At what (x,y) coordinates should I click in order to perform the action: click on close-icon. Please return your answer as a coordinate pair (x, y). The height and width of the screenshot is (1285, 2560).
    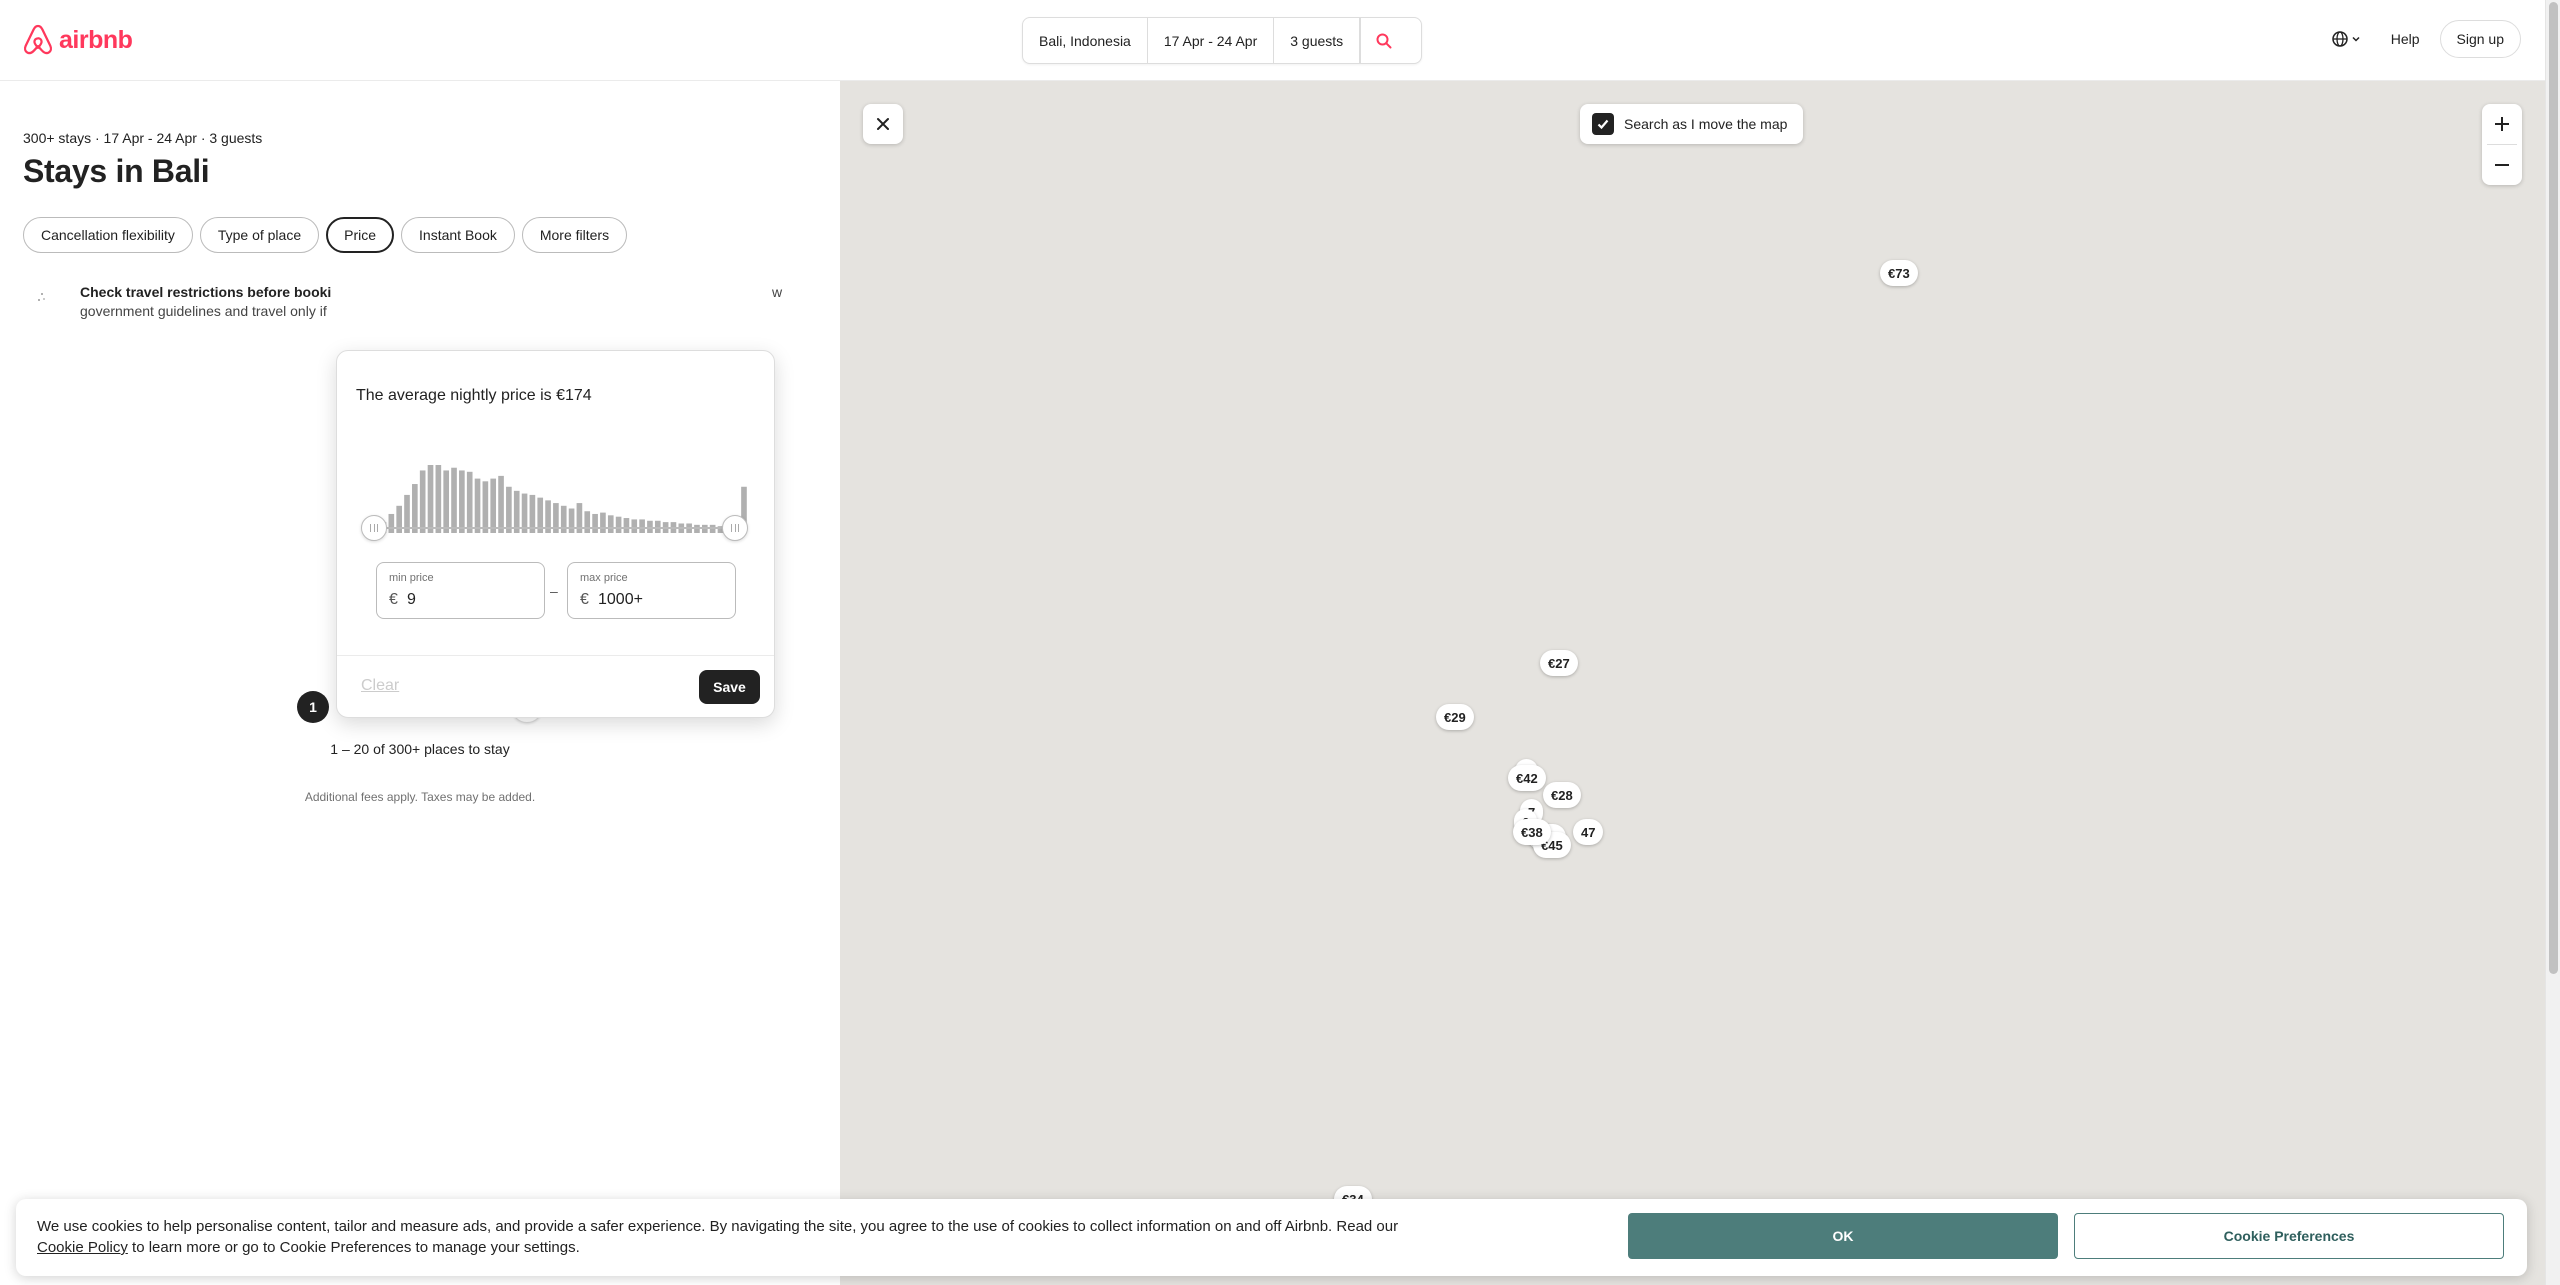
    Looking at the image, I should click on (883, 124).